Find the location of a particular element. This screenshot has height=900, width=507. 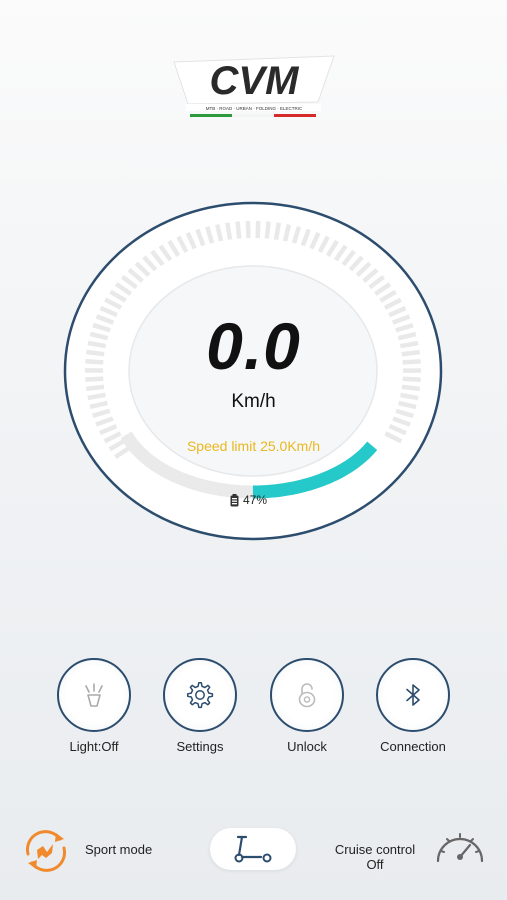

sport-mode-icon is located at coordinates (46, 851).